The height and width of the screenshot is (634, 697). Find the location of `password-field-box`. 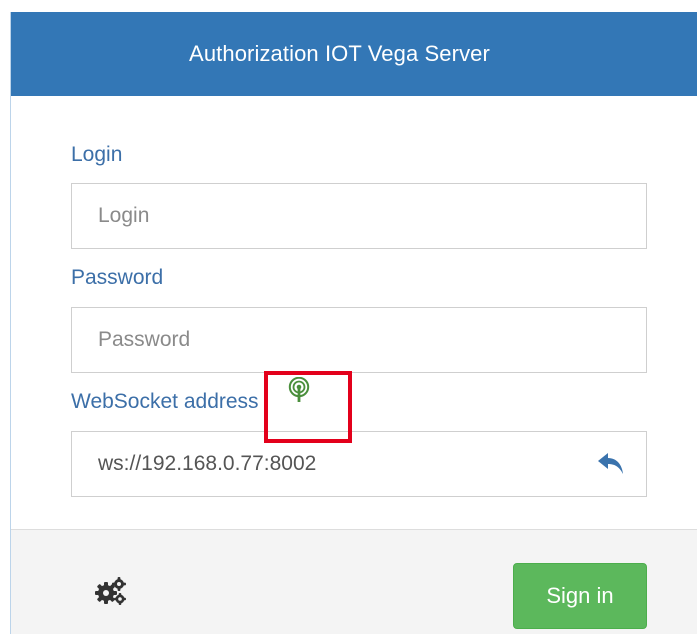

password-field-box is located at coordinates (359, 340).